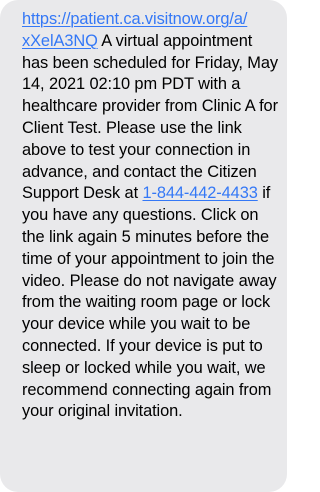 The image size is (320, 492). Describe the element at coordinates (60, 40) in the screenshot. I see `visit-link-line-2: xXelA3NQ` at that location.